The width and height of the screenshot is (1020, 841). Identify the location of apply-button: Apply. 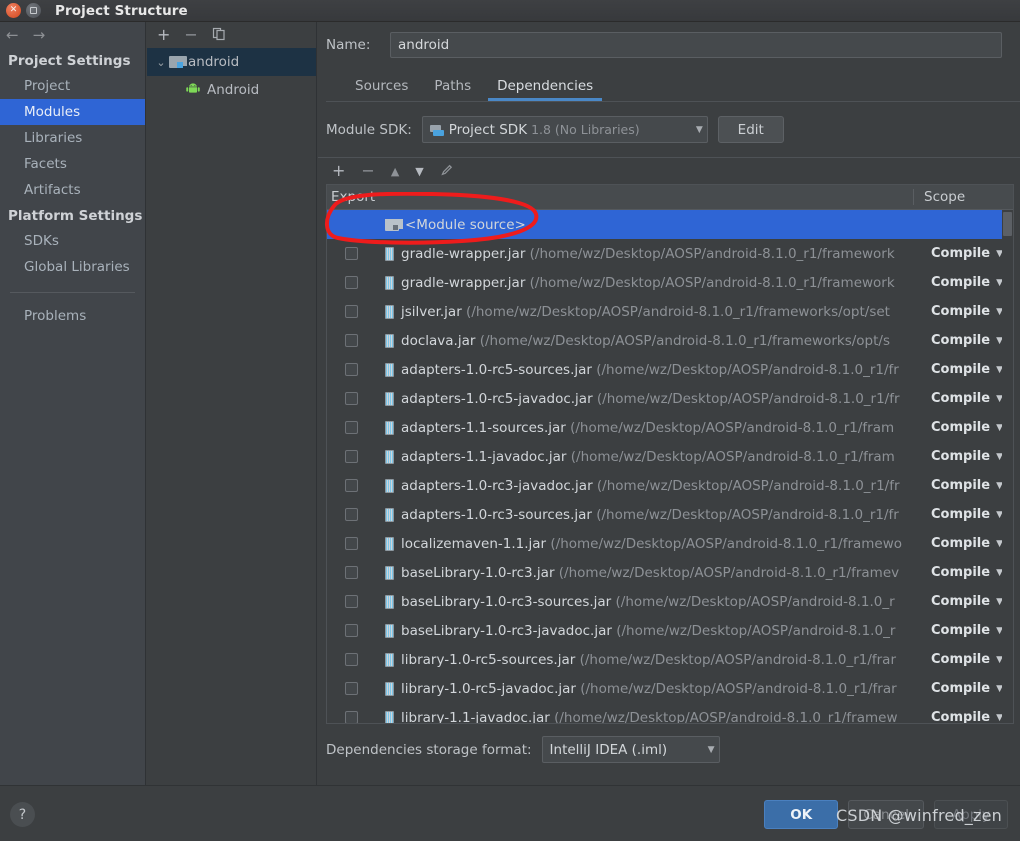
(971, 814).